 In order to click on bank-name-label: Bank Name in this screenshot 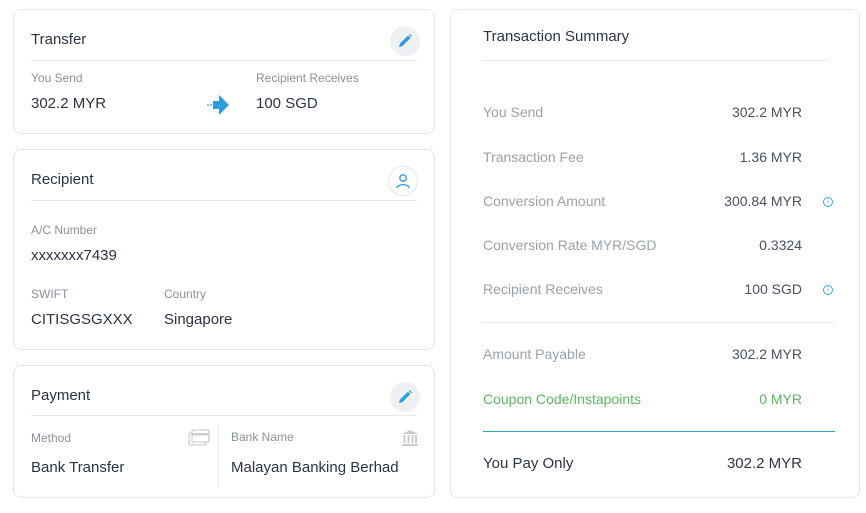, I will do `click(262, 437)`.